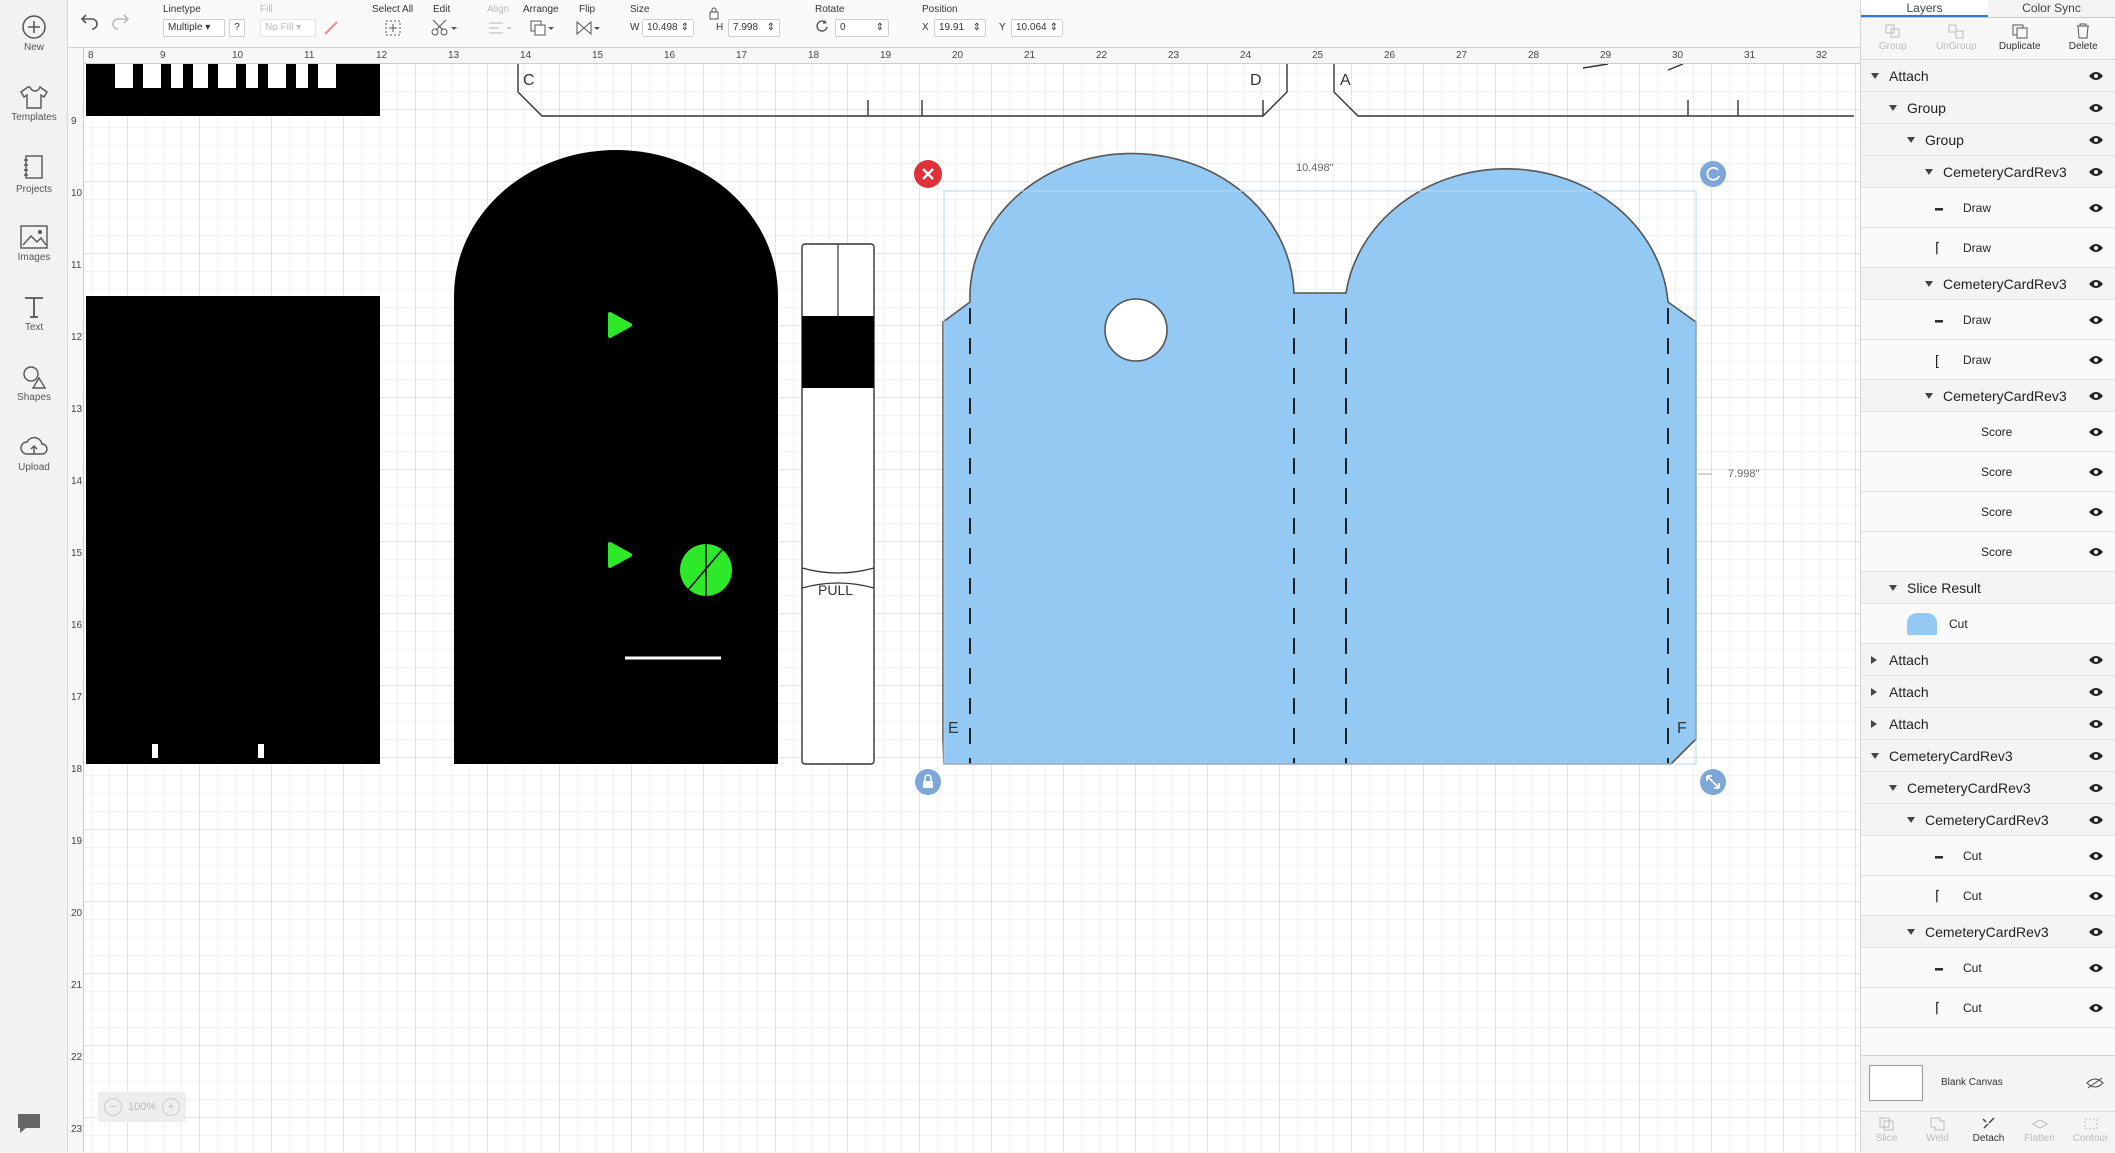  What do you see at coordinates (500, 28) in the screenshot?
I see `align-icon` at bounding box center [500, 28].